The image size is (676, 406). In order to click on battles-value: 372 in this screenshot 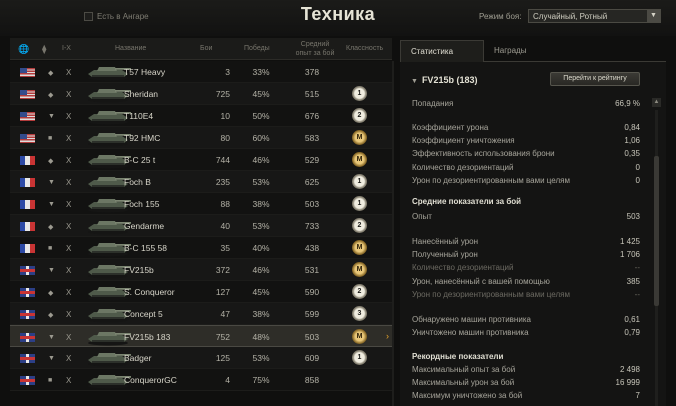, I will do `click(222, 270)`.